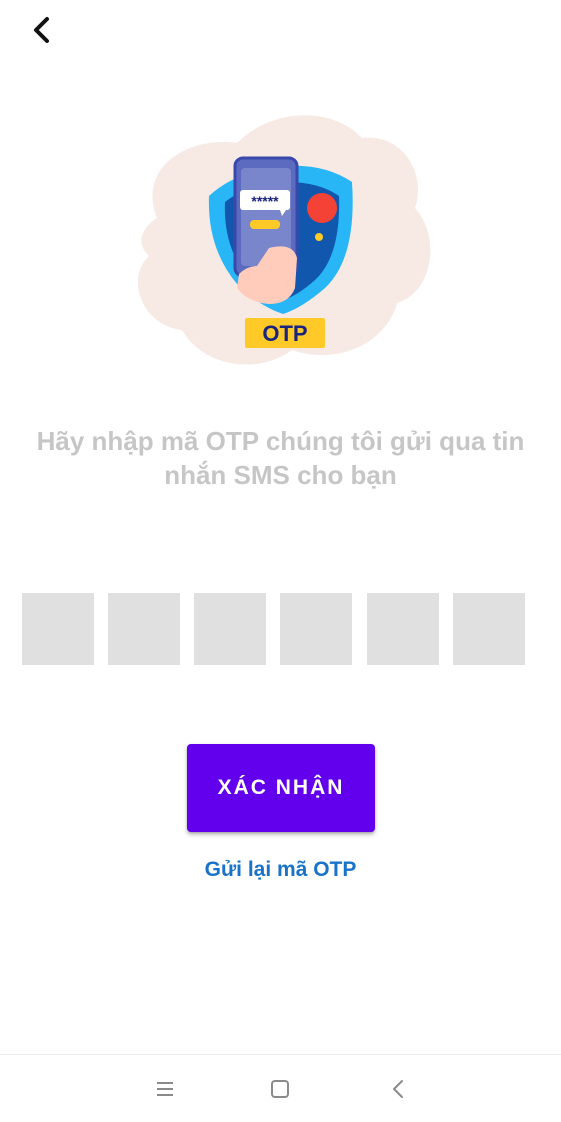  What do you see at coordinates (274, 629) in the screenshot?
I see `otp-input-group` at bounding box center [274, 629].